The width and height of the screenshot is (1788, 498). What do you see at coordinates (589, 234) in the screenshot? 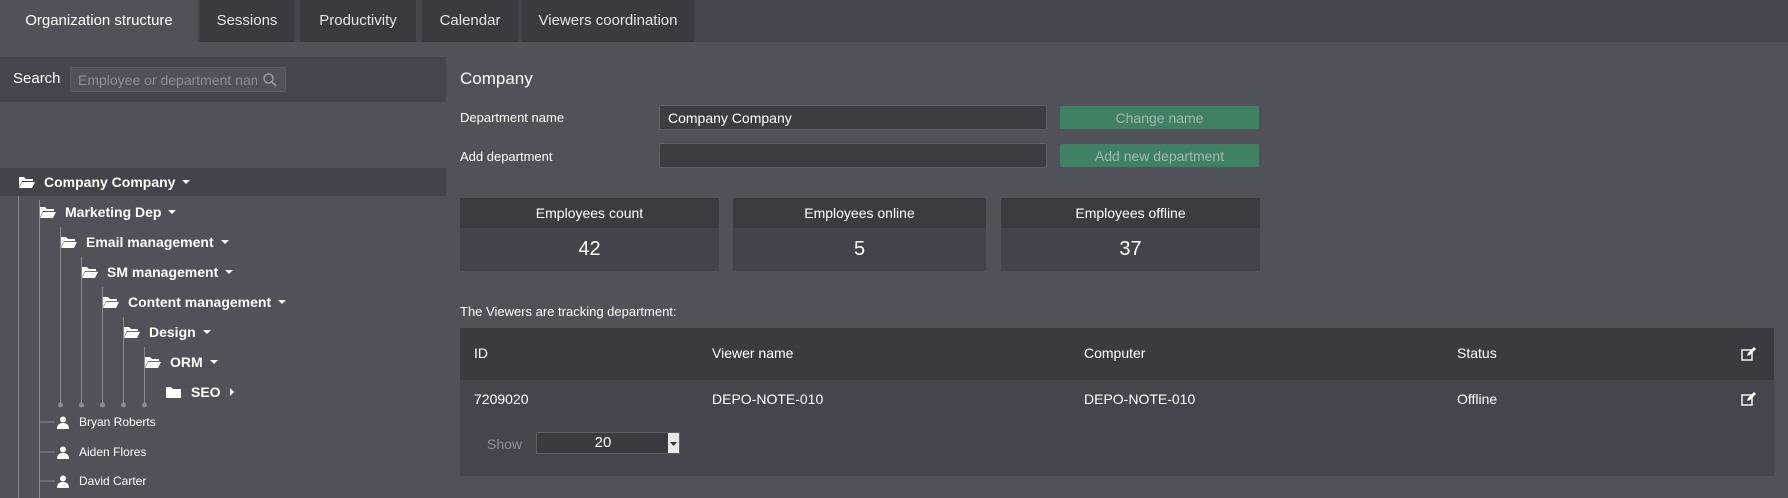
I see `employees-count-card: Employees count 42` at bounding box center [589, 234].